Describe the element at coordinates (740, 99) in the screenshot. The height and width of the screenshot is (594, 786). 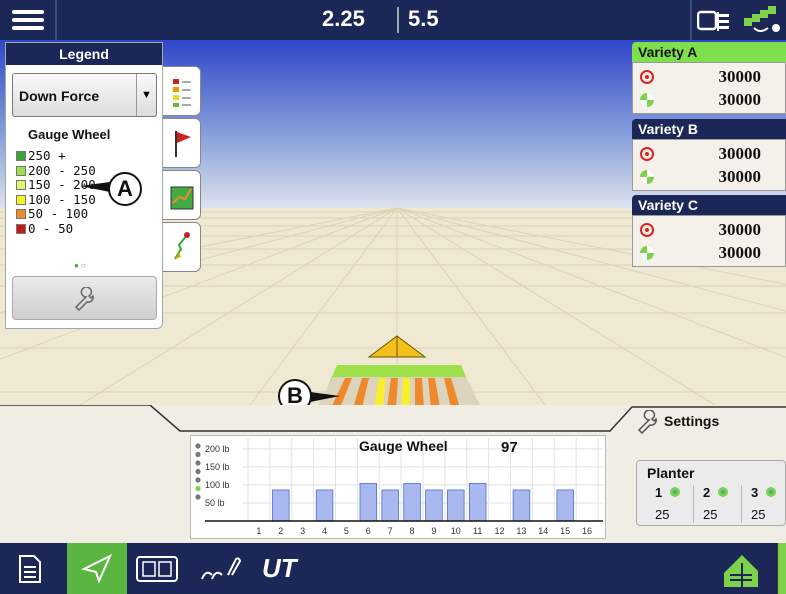
I see `applied-rate: 30000` at that location.